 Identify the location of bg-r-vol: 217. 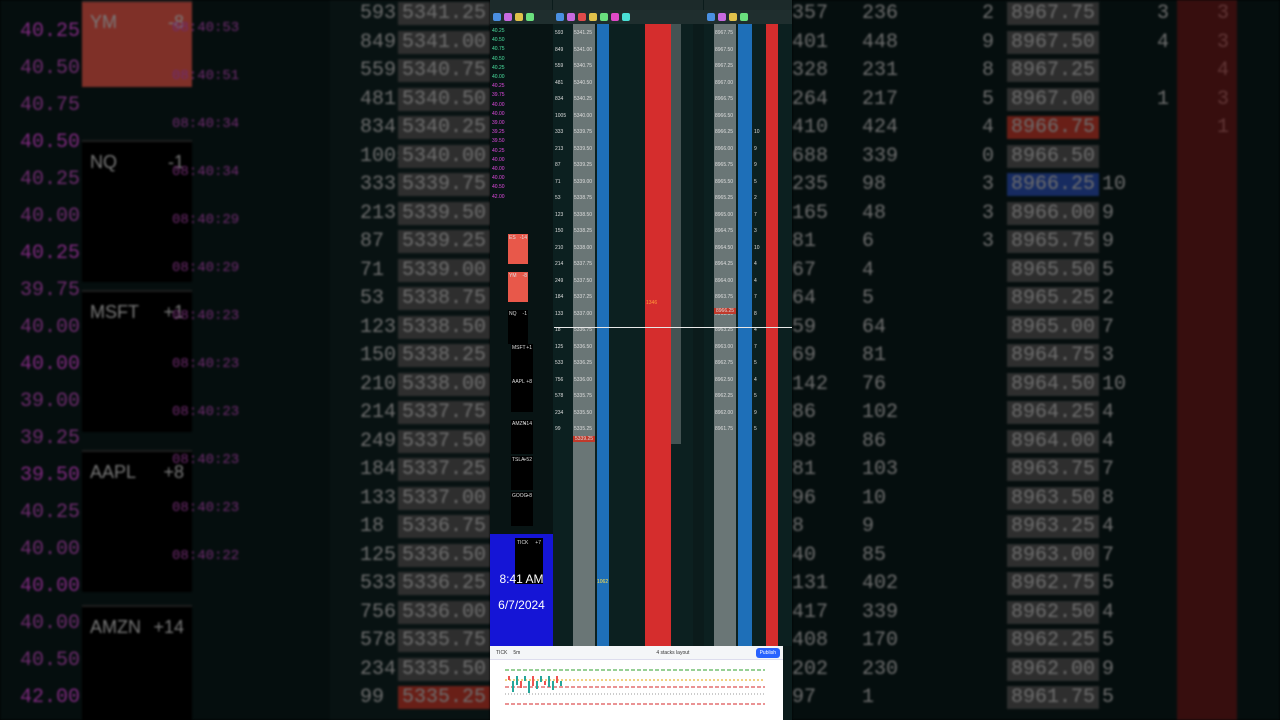
(880, 99).